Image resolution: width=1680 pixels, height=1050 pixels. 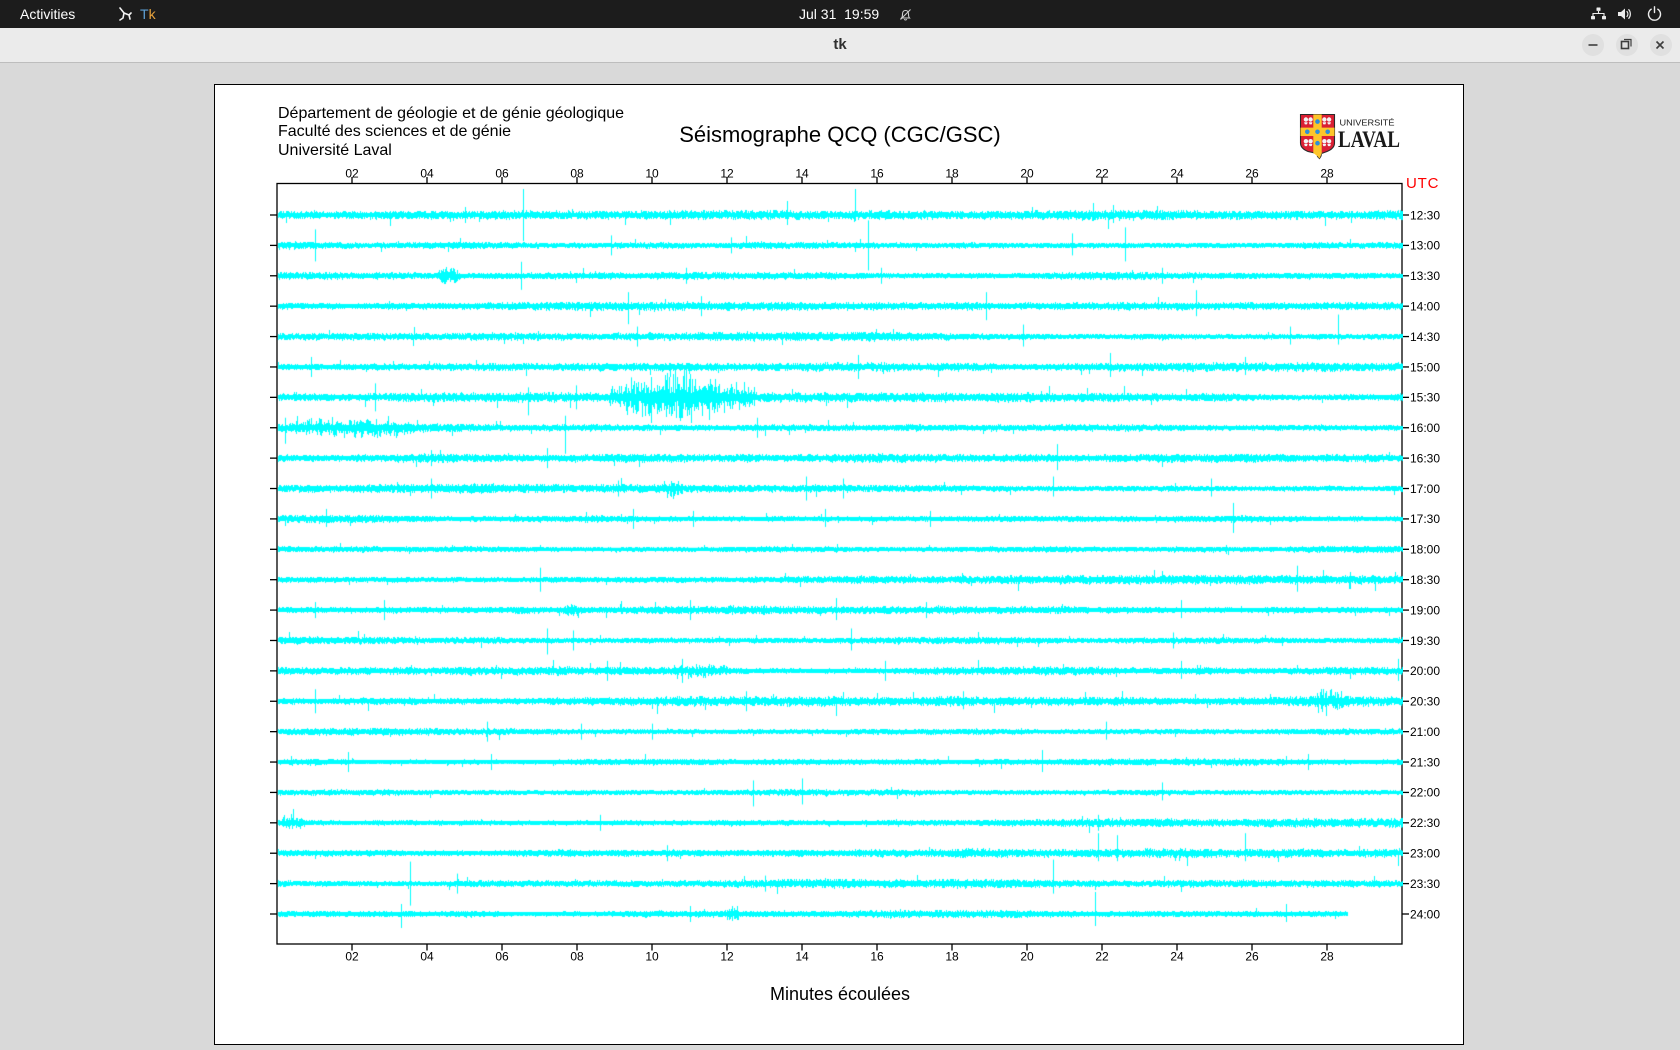 I want to click on svg-text: 16:30, so click(x=1425, y=458).